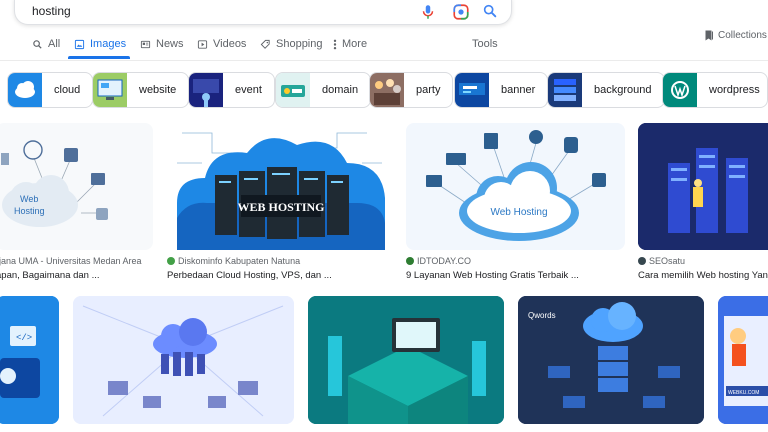  Describe the element at coordinates (611, 360) in the screenshot. I see `result-image-8: Qwords` at that location.